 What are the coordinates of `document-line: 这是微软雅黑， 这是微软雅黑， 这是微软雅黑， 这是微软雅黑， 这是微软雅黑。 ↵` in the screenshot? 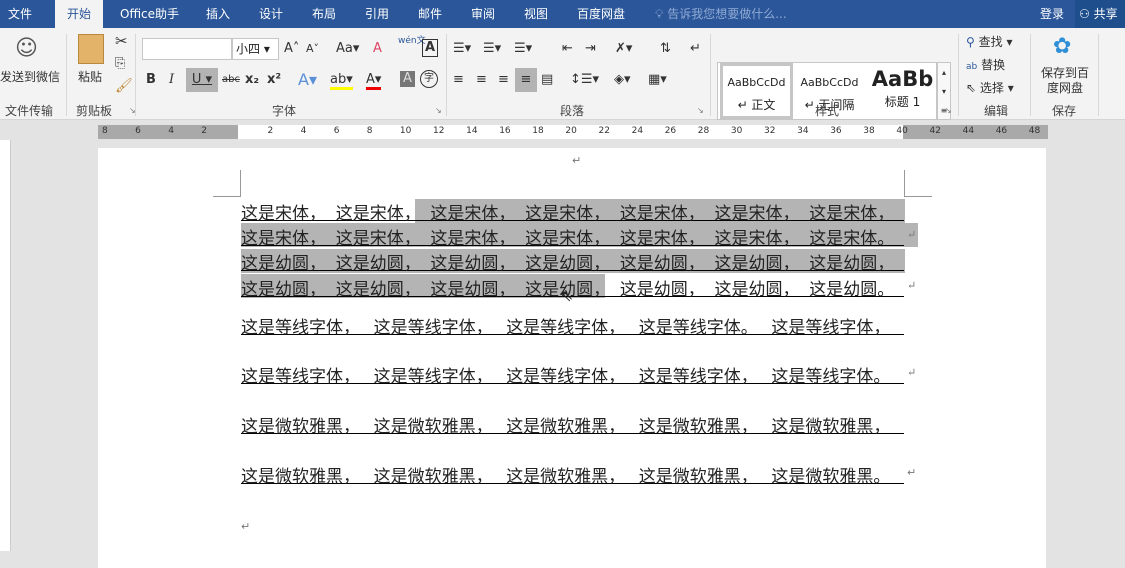 It's located at (578, 474).